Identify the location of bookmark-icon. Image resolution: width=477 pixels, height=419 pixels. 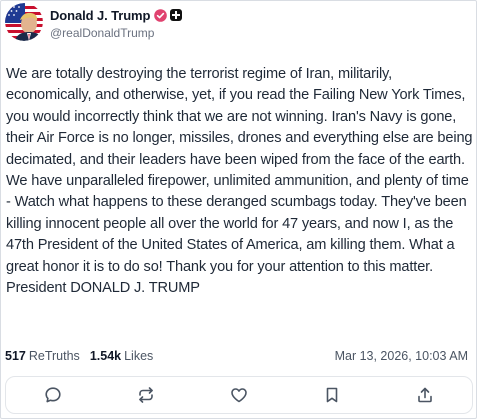
(332, 395).